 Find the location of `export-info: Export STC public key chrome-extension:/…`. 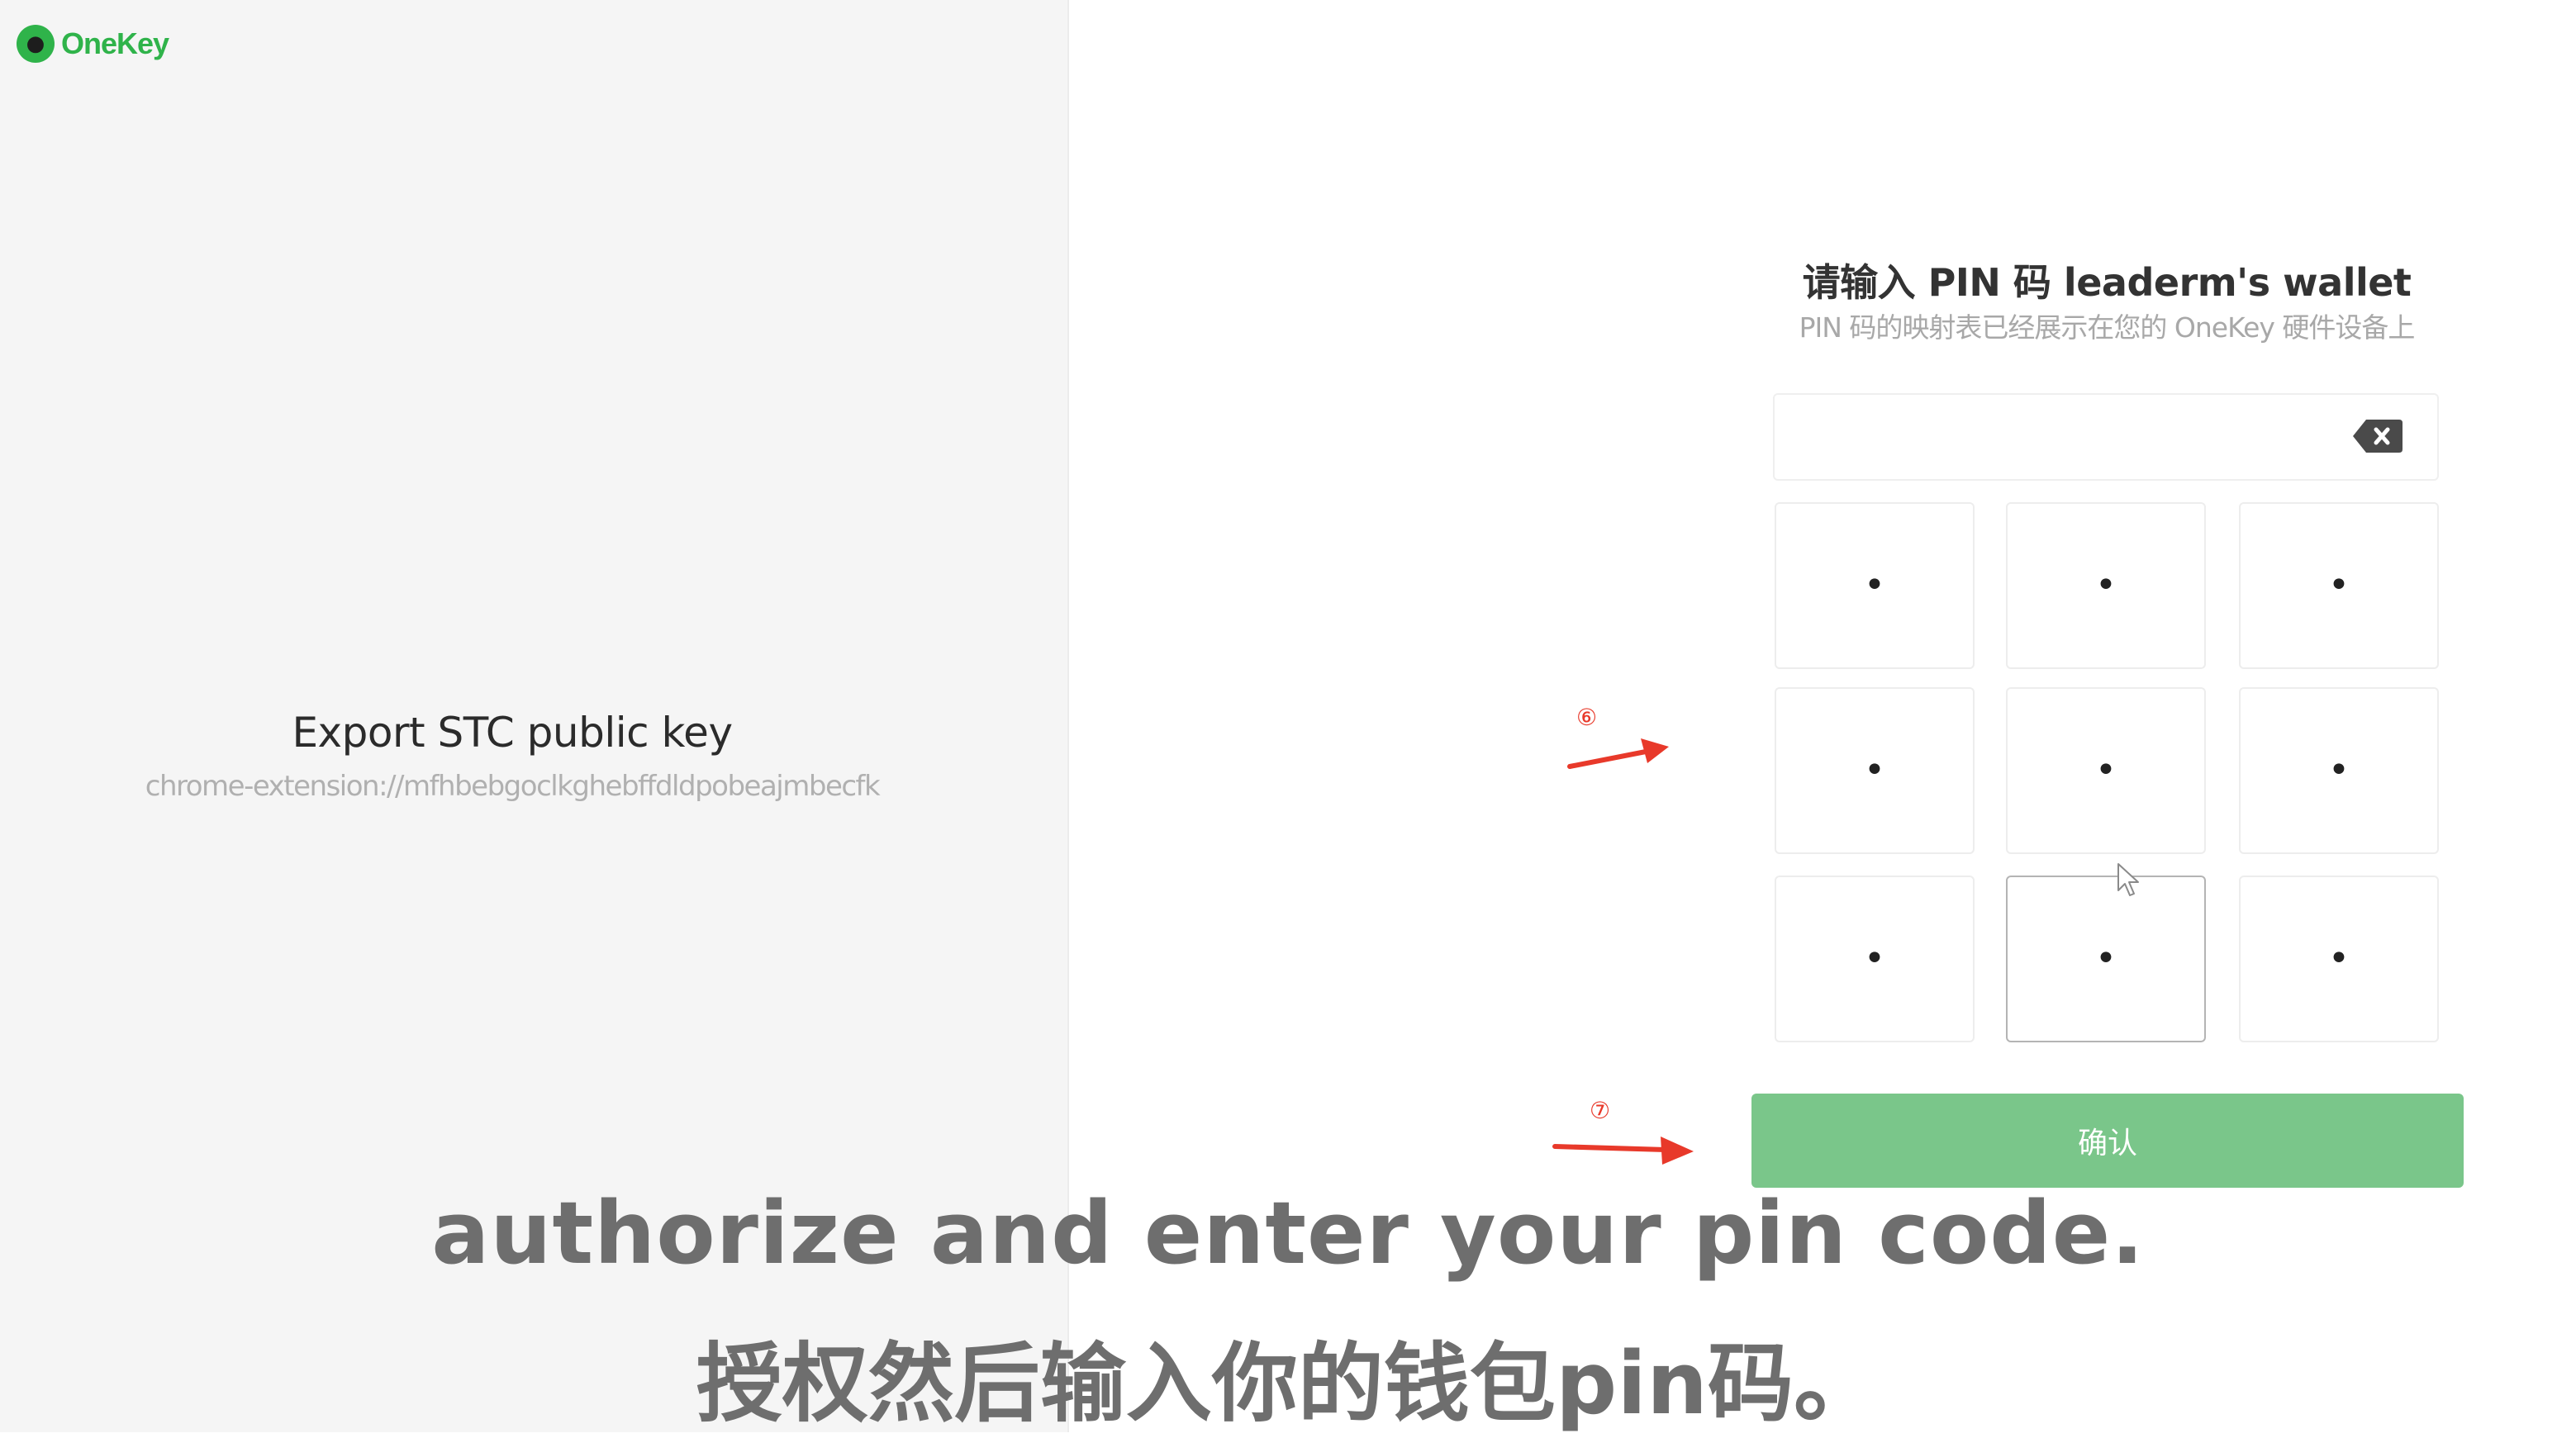

export-info: Export STC public key chrome-extension:/… is located at coordinates (512, 756).